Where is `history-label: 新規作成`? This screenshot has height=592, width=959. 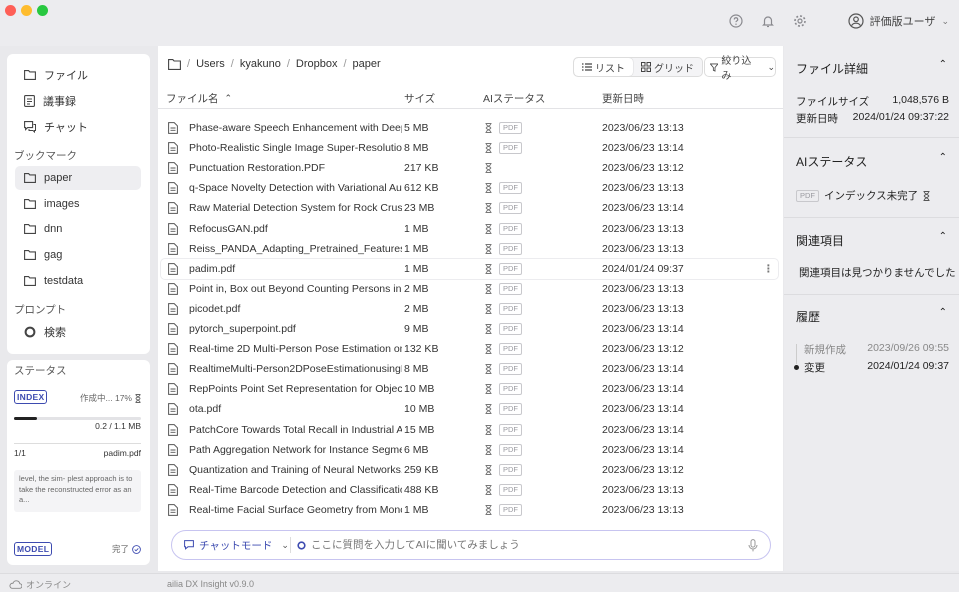 history-label: 新規作成 is located at coordinates (825, 350).